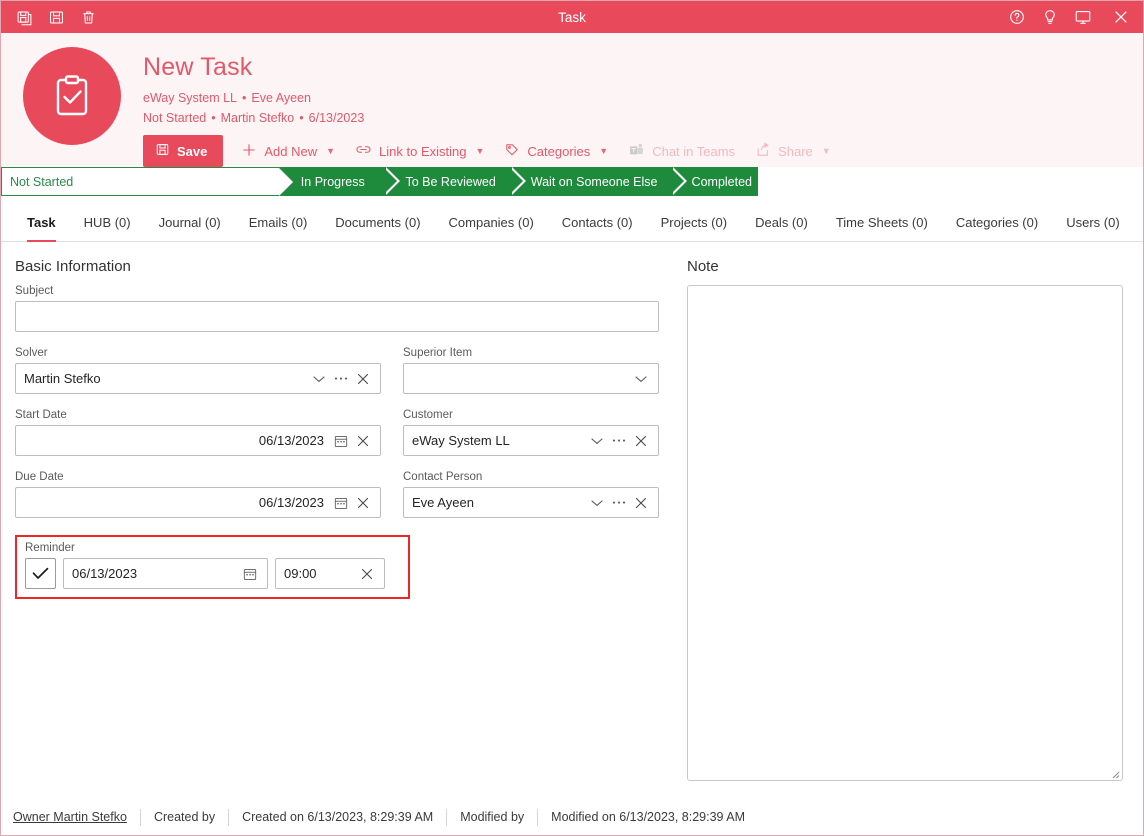 Image resolution: width=1144 pixels, height=836 pixels. What do you see at coordinates (338, 817) in the screenshot?
I see `created-on-label: Created on 6/13/2023, 8:29:39 AM` at bounding box center [338, 817].